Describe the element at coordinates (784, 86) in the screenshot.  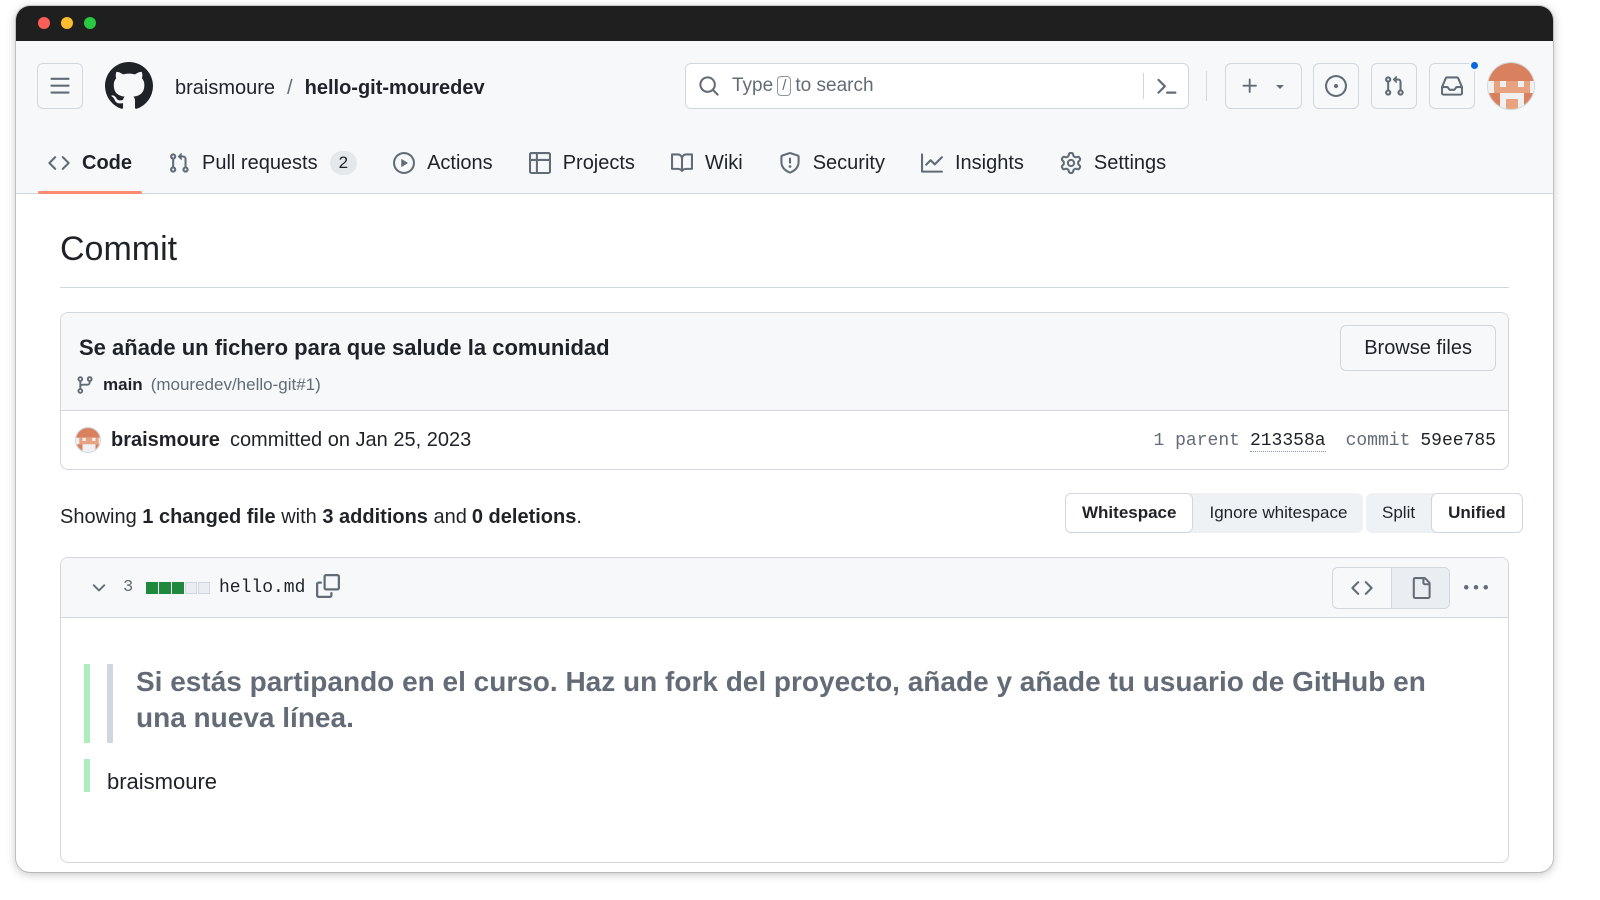
I see `search-shortcut-key: /` at that location.